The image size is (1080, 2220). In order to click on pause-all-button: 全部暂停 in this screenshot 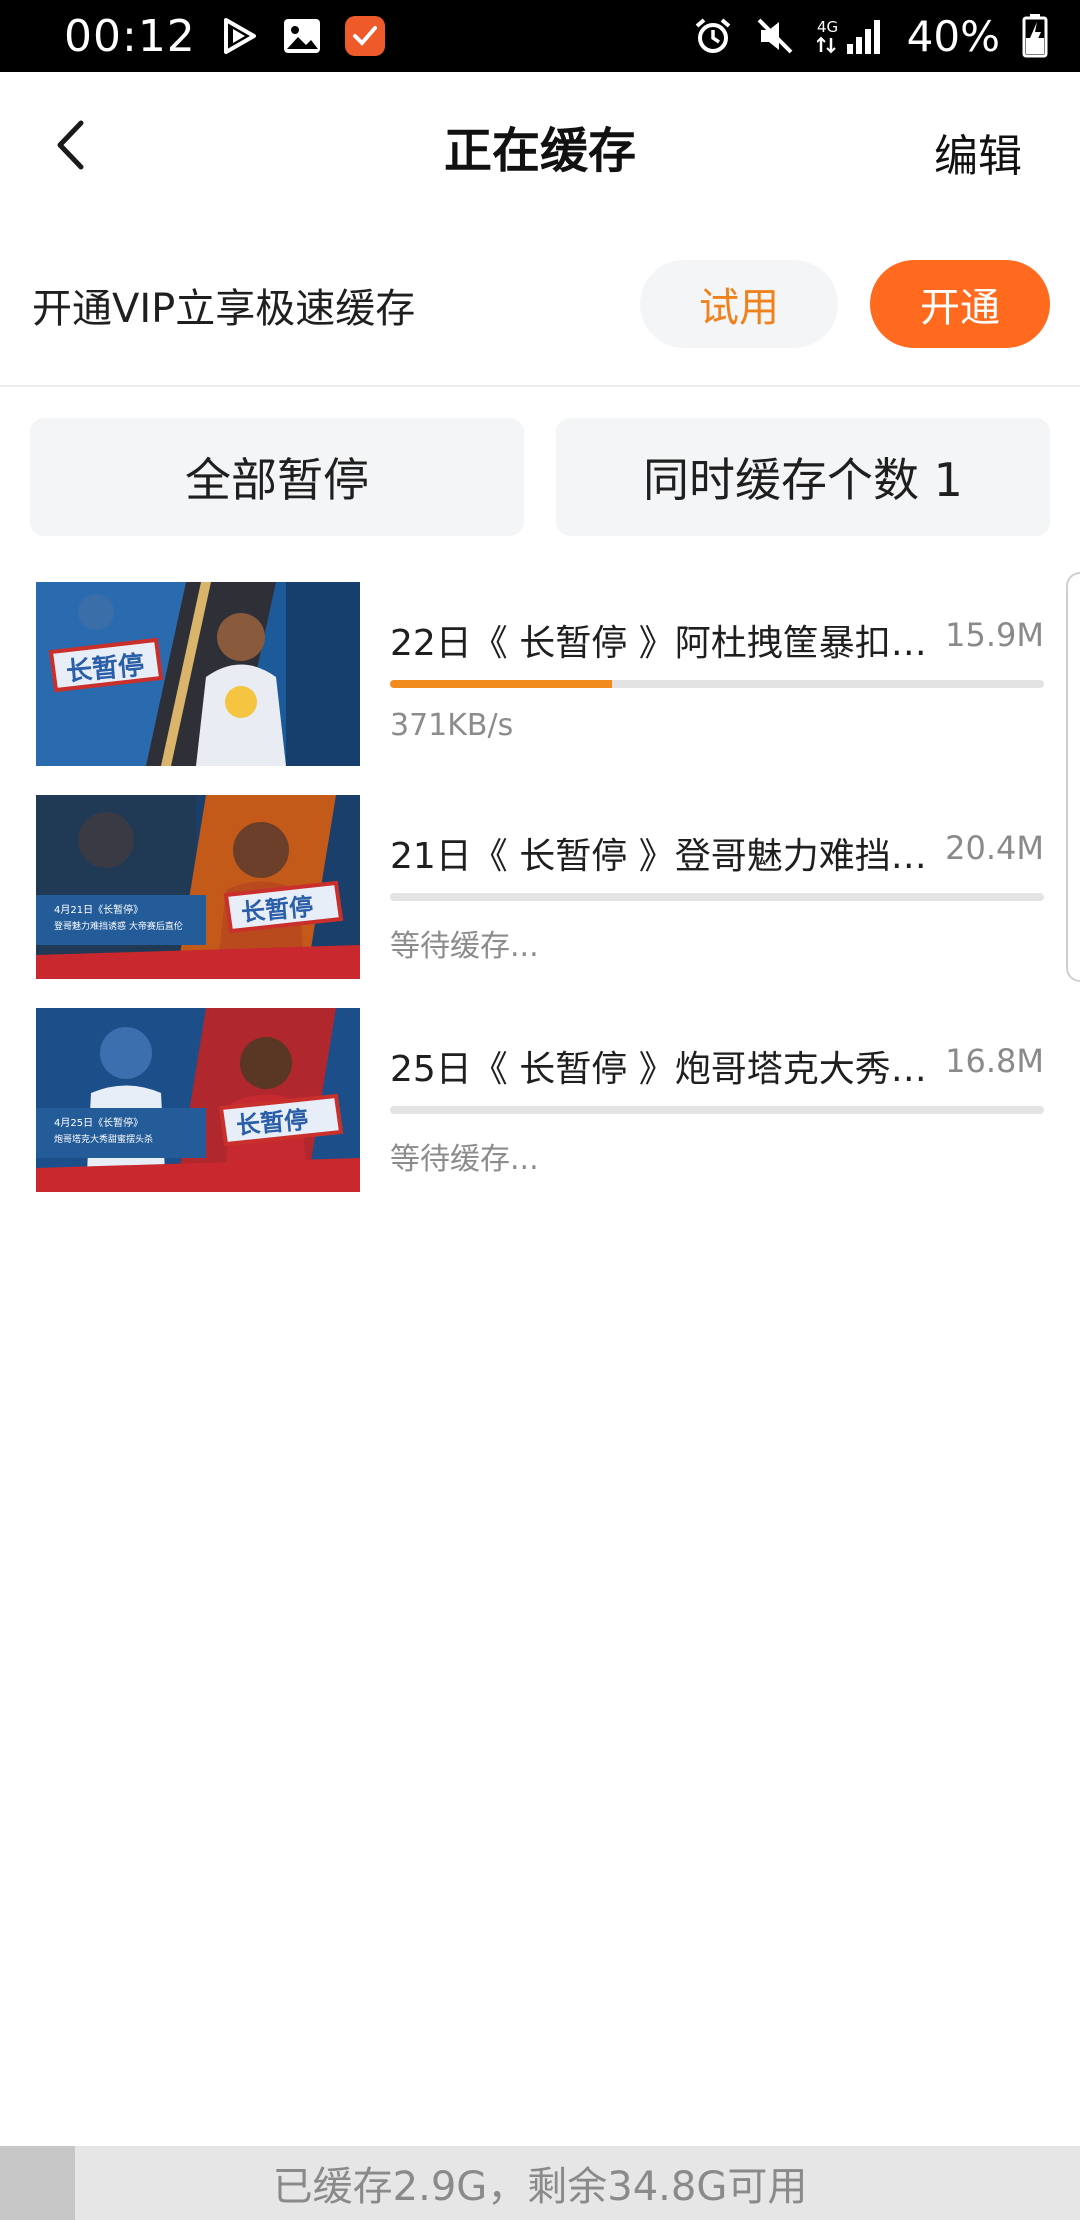, I will do `click(277, 477)`.